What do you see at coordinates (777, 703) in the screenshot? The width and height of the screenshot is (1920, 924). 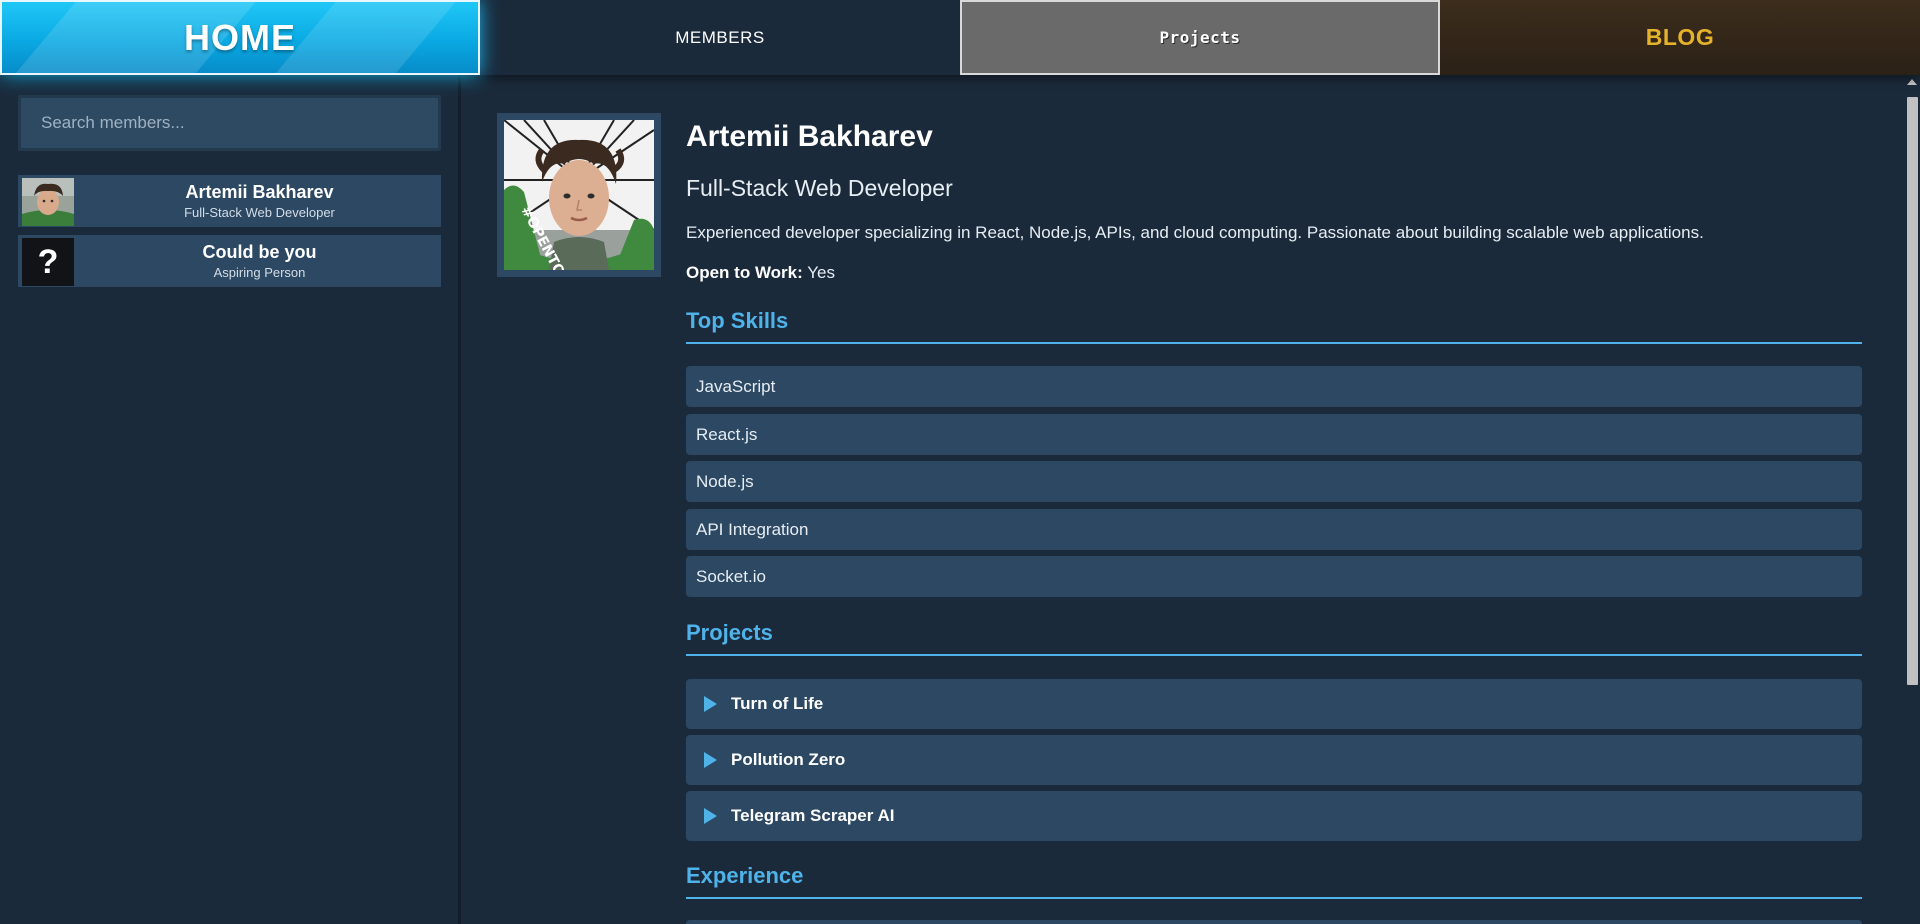 I see `project-title: Turn of Life` at bounding box center [777, 703].